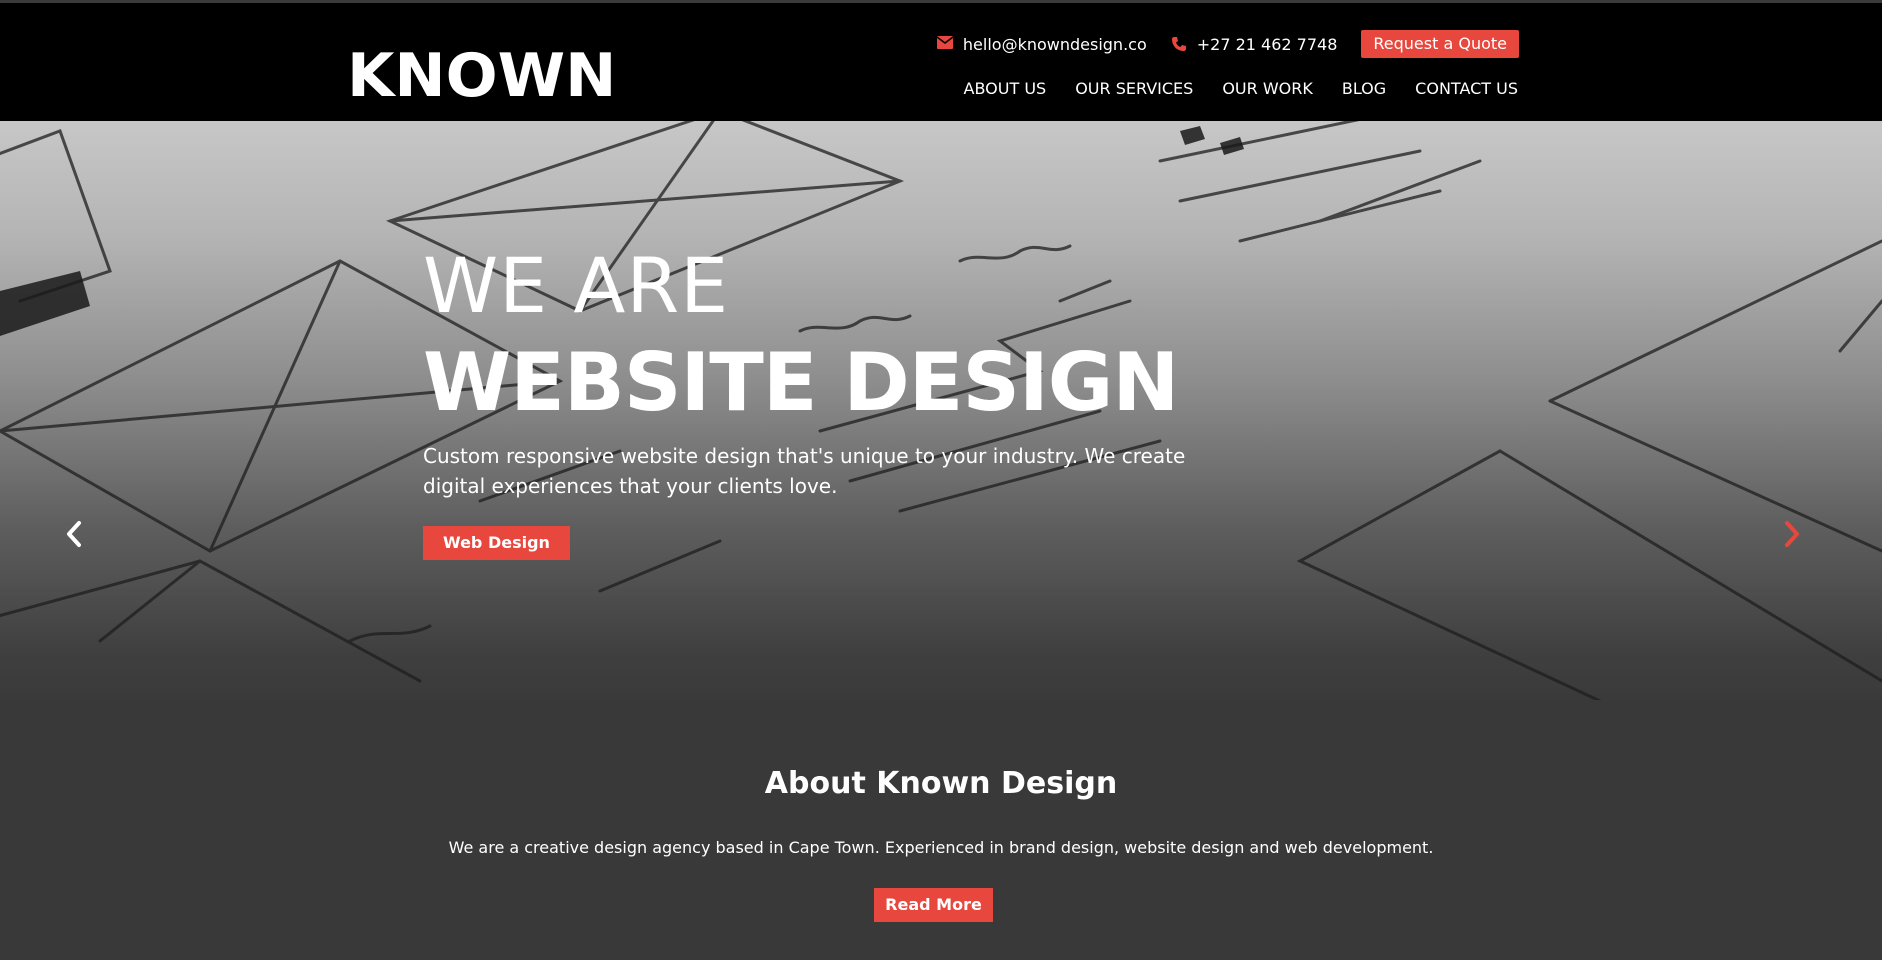 The image size is (1882, 960). Describe the element at coordinates (1054, 44) in the screenshot. I see `email-text: hello@knowndesign.co` at that location.